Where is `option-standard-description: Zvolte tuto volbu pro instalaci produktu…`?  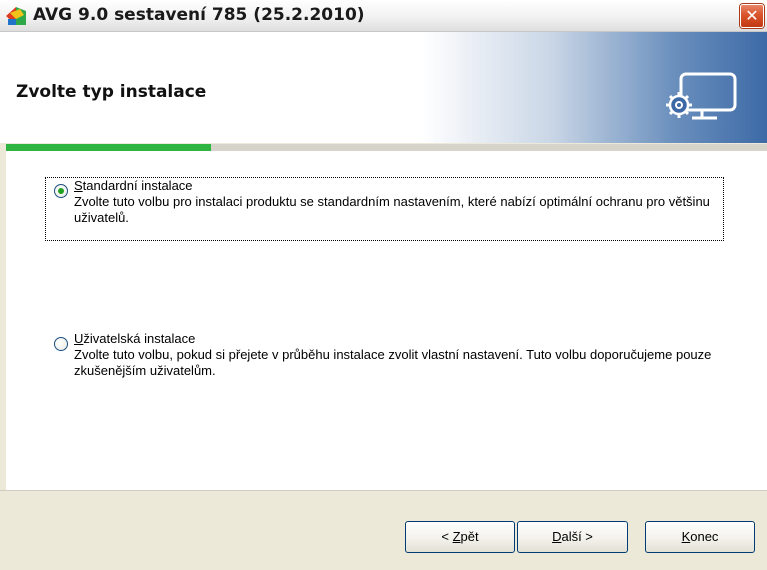 option-standard-description: Zvolte tuto volbu pro instalaci produktu… is located at coordinates (392, 209).